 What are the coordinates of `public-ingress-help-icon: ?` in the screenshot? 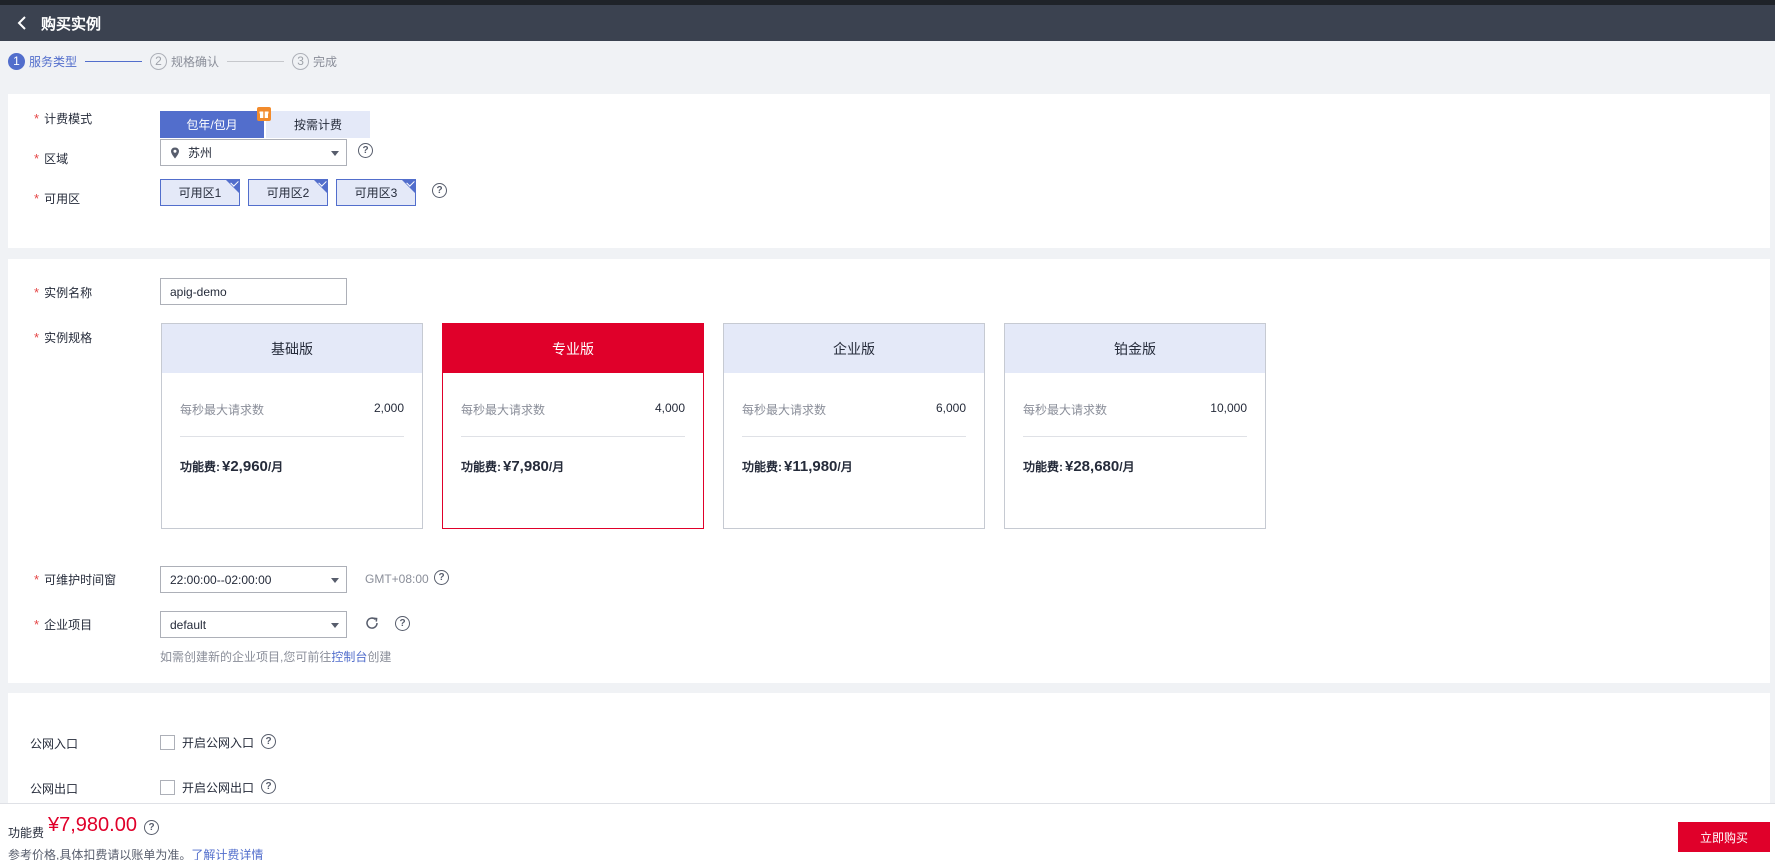 It's located at (268, 741).